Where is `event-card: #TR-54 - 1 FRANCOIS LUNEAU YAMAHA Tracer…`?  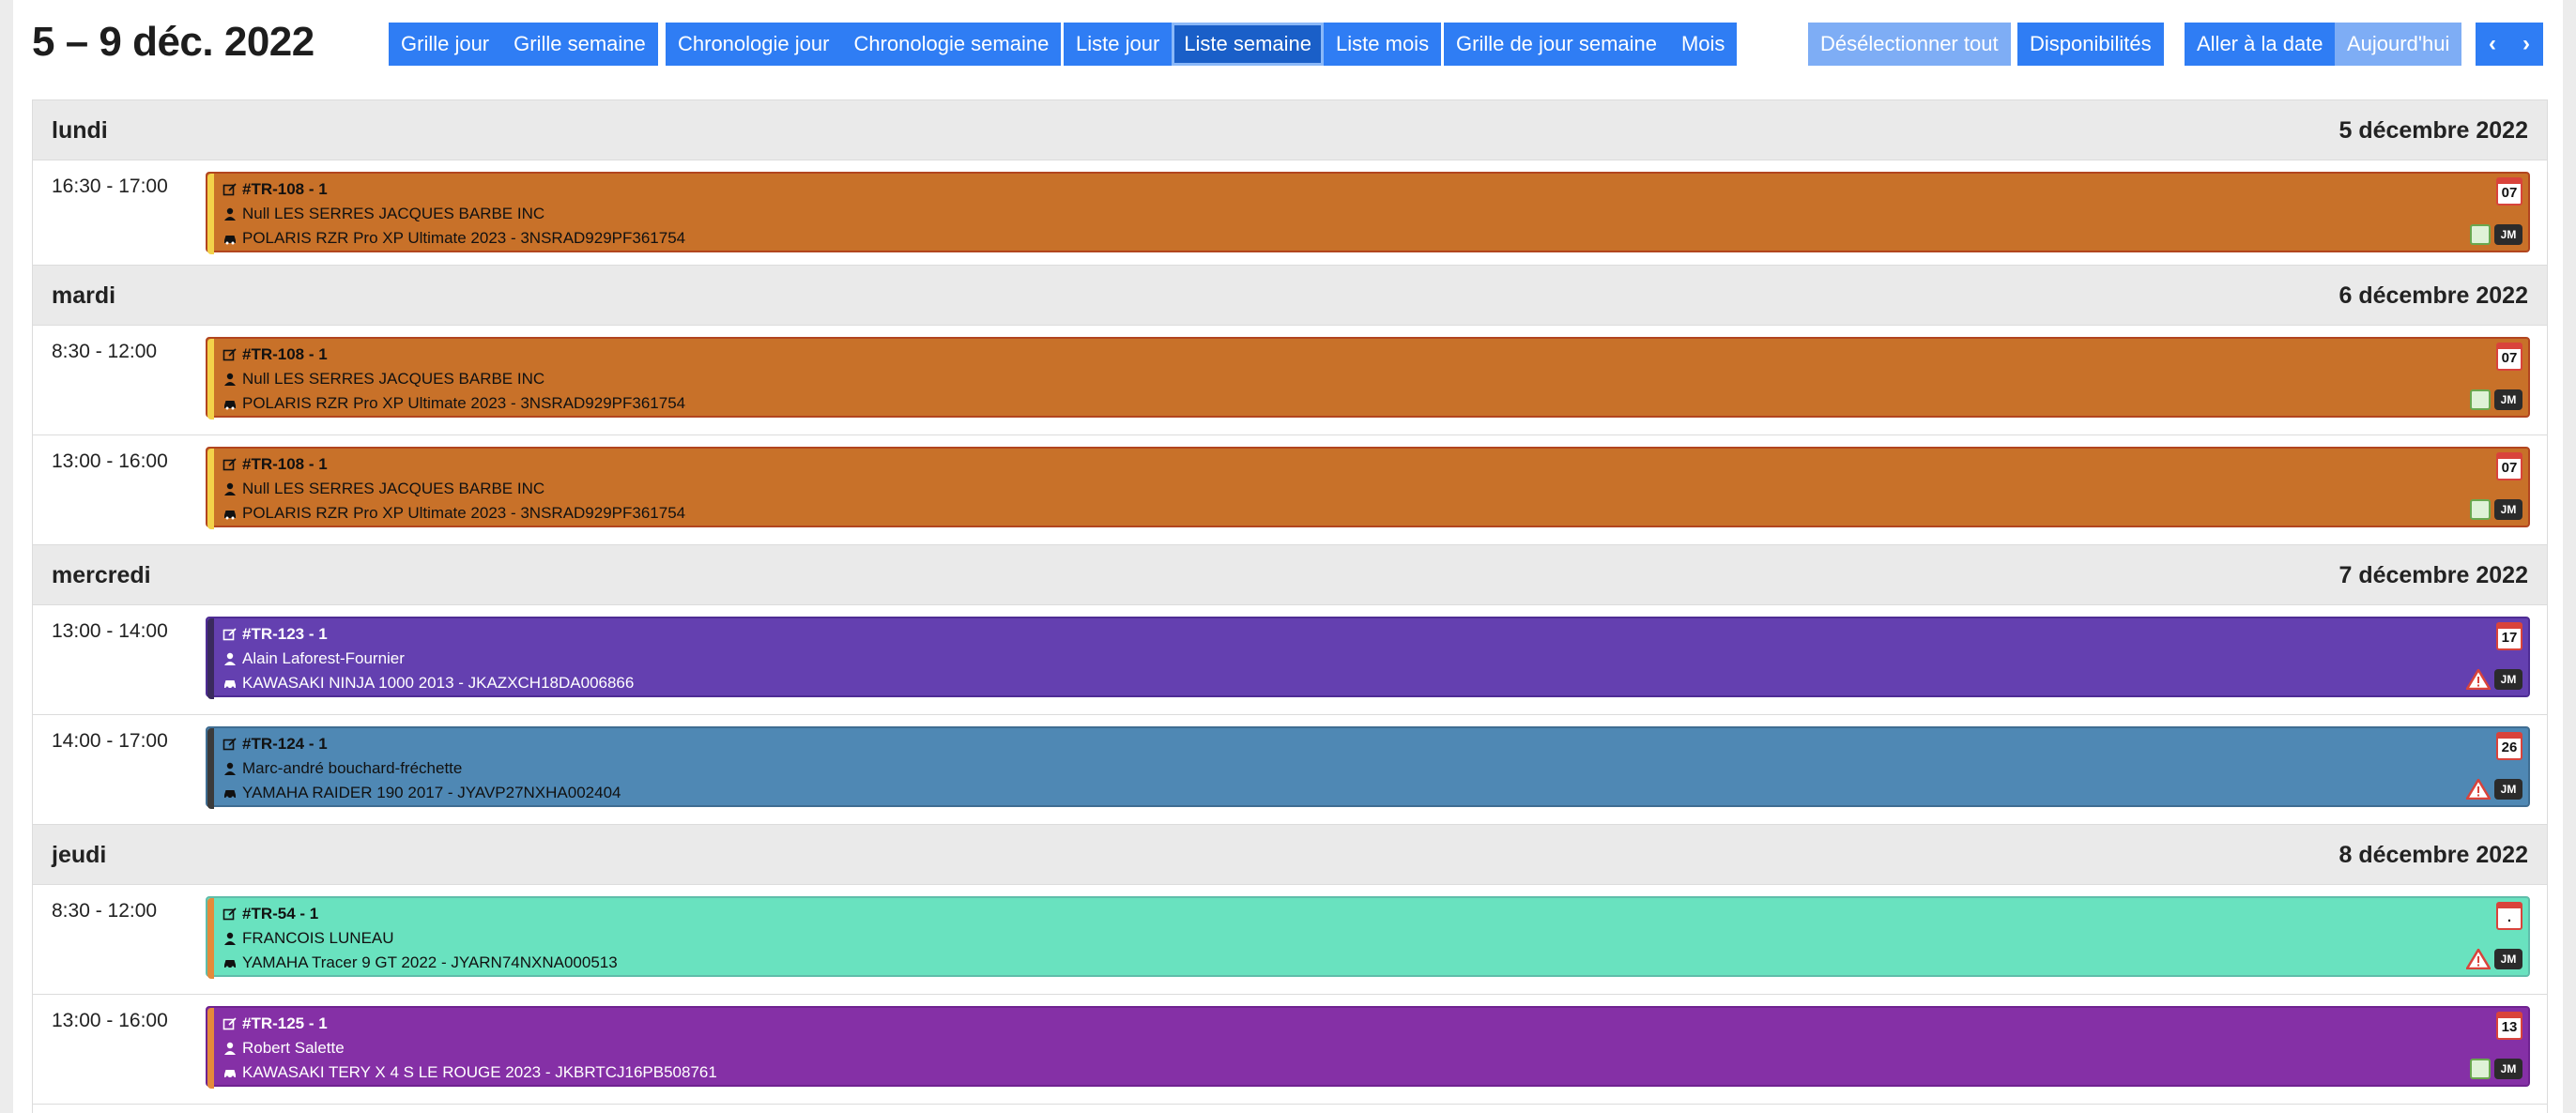
event-card: #TR-54 - 1 FRANCOIS LUNEAU YAMAHA Tracer… is located at coordinates (1368, 937).